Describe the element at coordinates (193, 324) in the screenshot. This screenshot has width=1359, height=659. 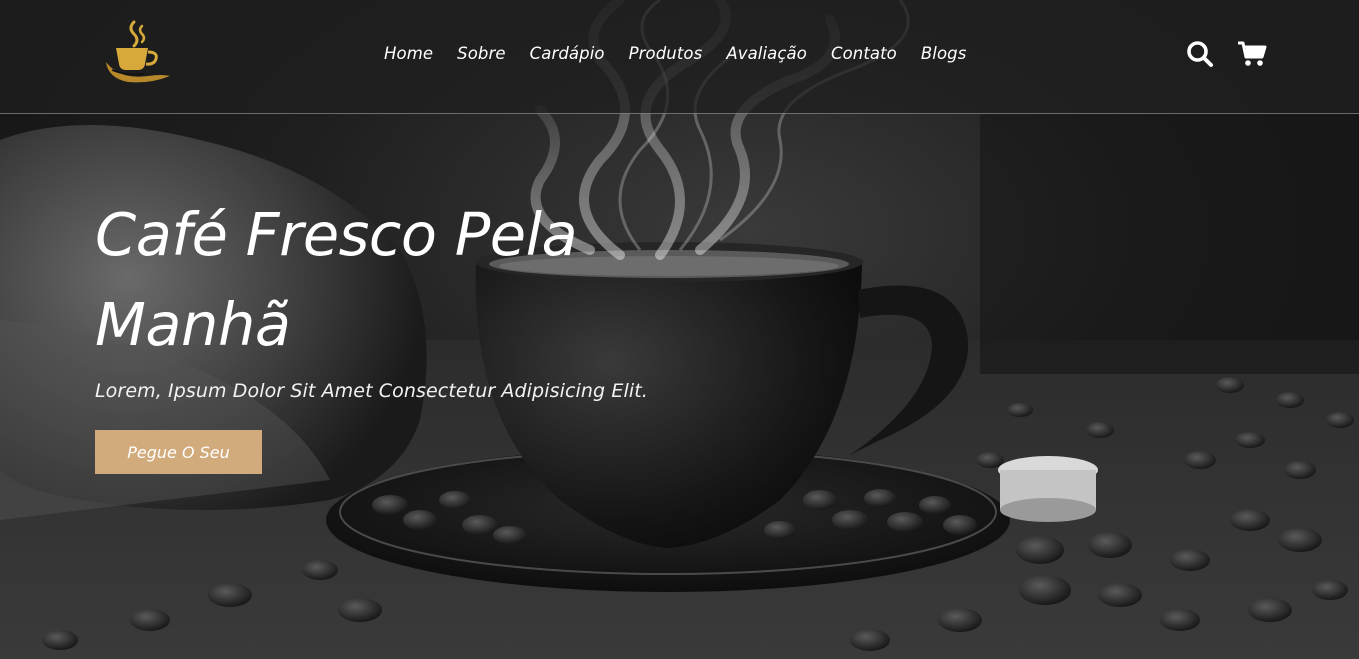
I see `hero-title-line-2: Manhã` at that location.